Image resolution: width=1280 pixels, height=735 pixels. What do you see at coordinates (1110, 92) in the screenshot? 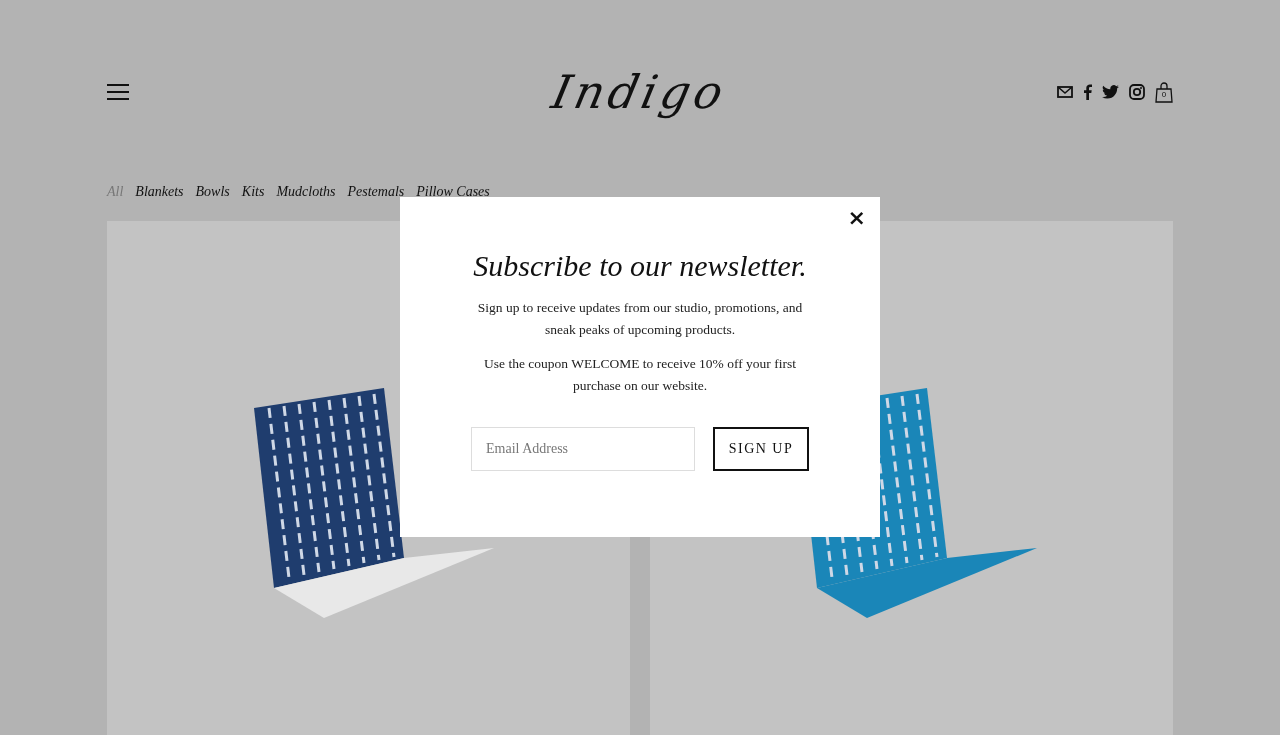
I see `twitter-icon` at bounding box center [1110, 92].